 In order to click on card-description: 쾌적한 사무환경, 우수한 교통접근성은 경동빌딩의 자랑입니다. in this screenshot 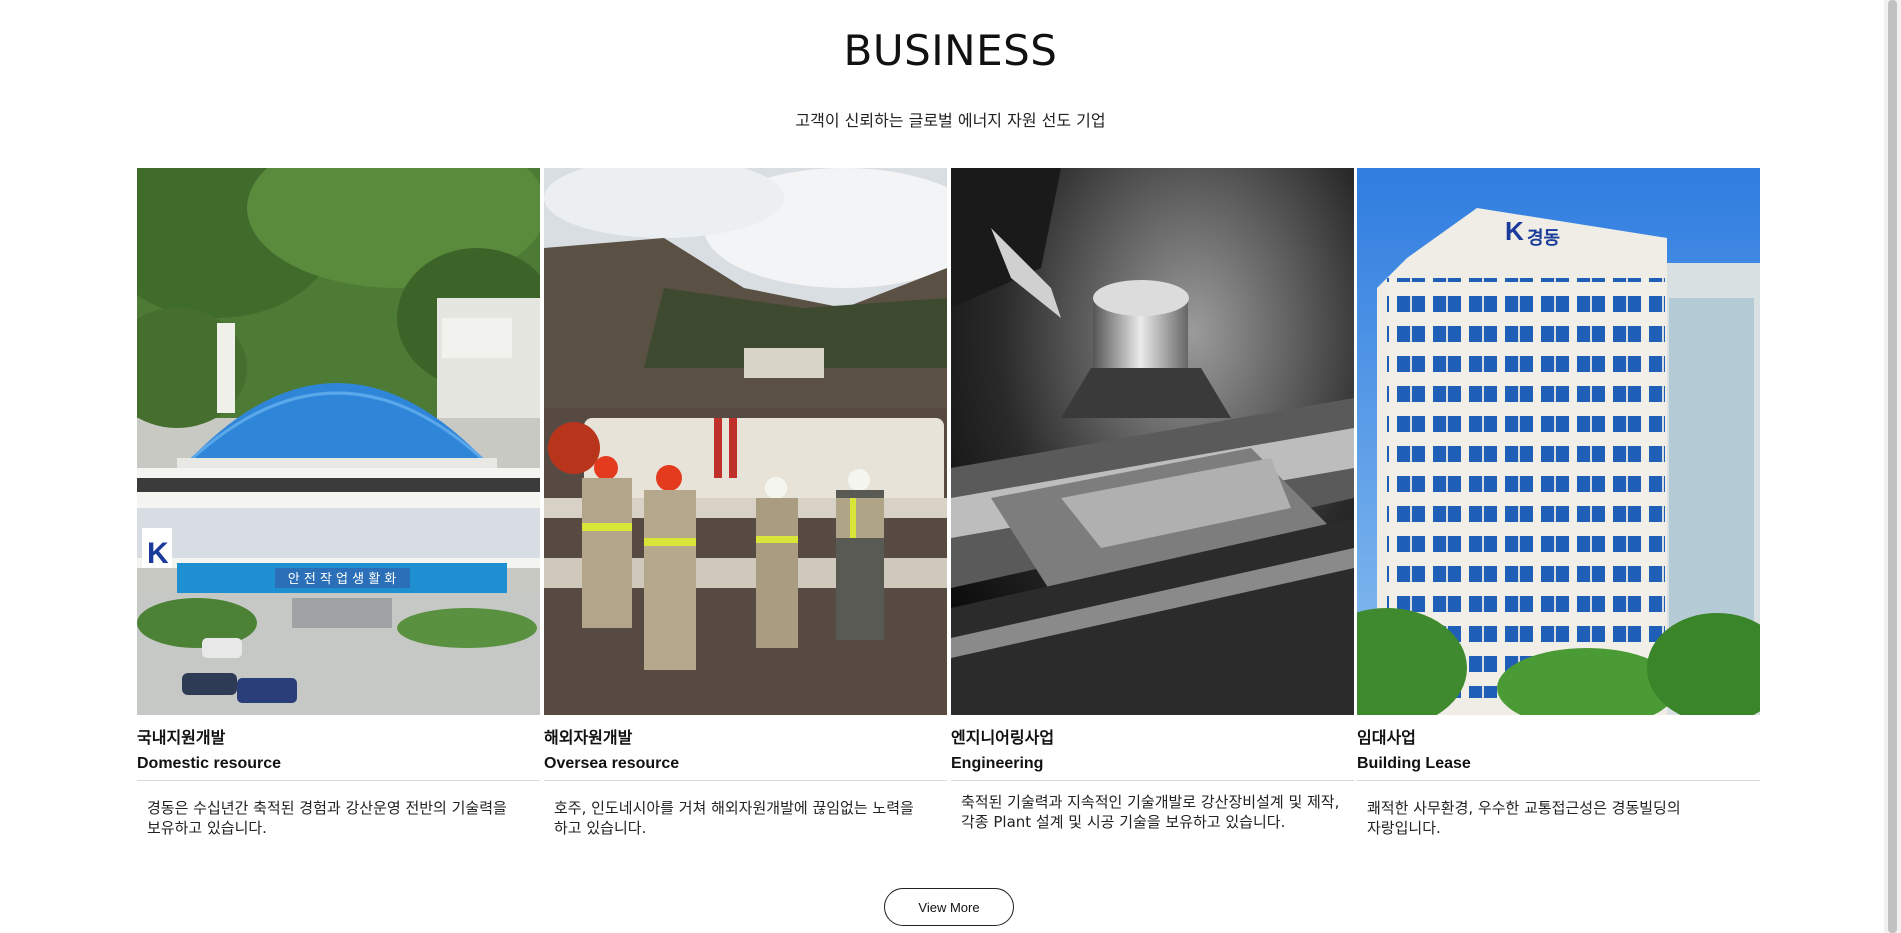, I will do `click(1524, 818)`.